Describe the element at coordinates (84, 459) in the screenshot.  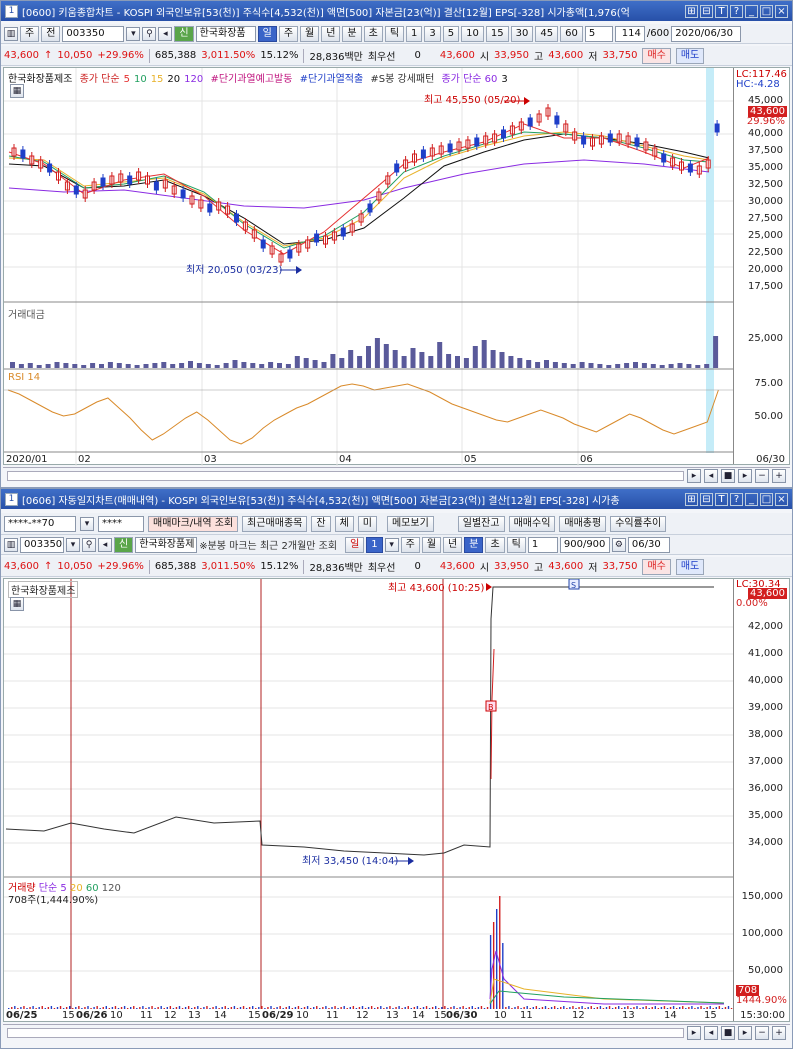
I see `xtick: 02` at that location.